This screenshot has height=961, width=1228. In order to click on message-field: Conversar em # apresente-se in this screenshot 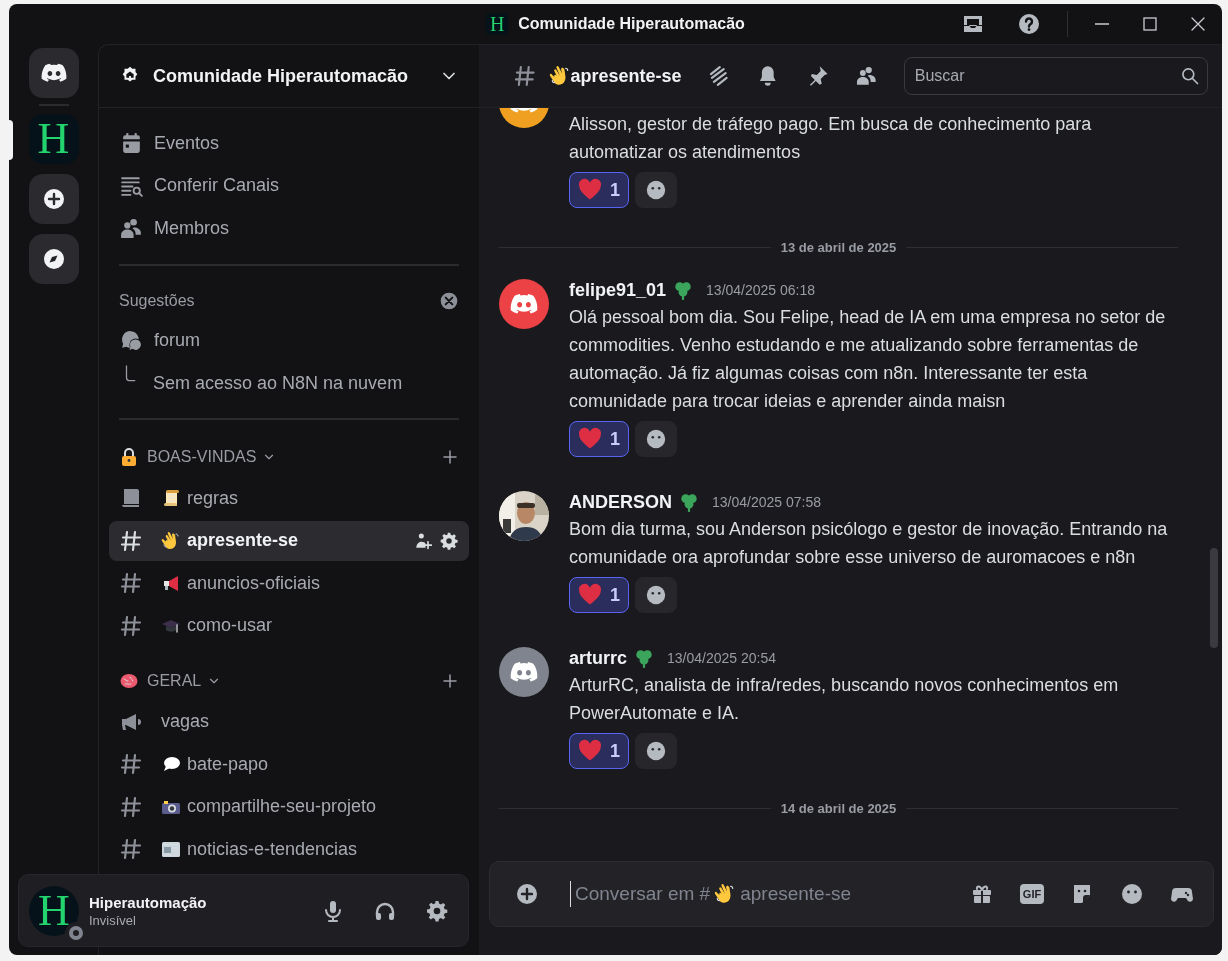, I will do `click(760, 894)`.